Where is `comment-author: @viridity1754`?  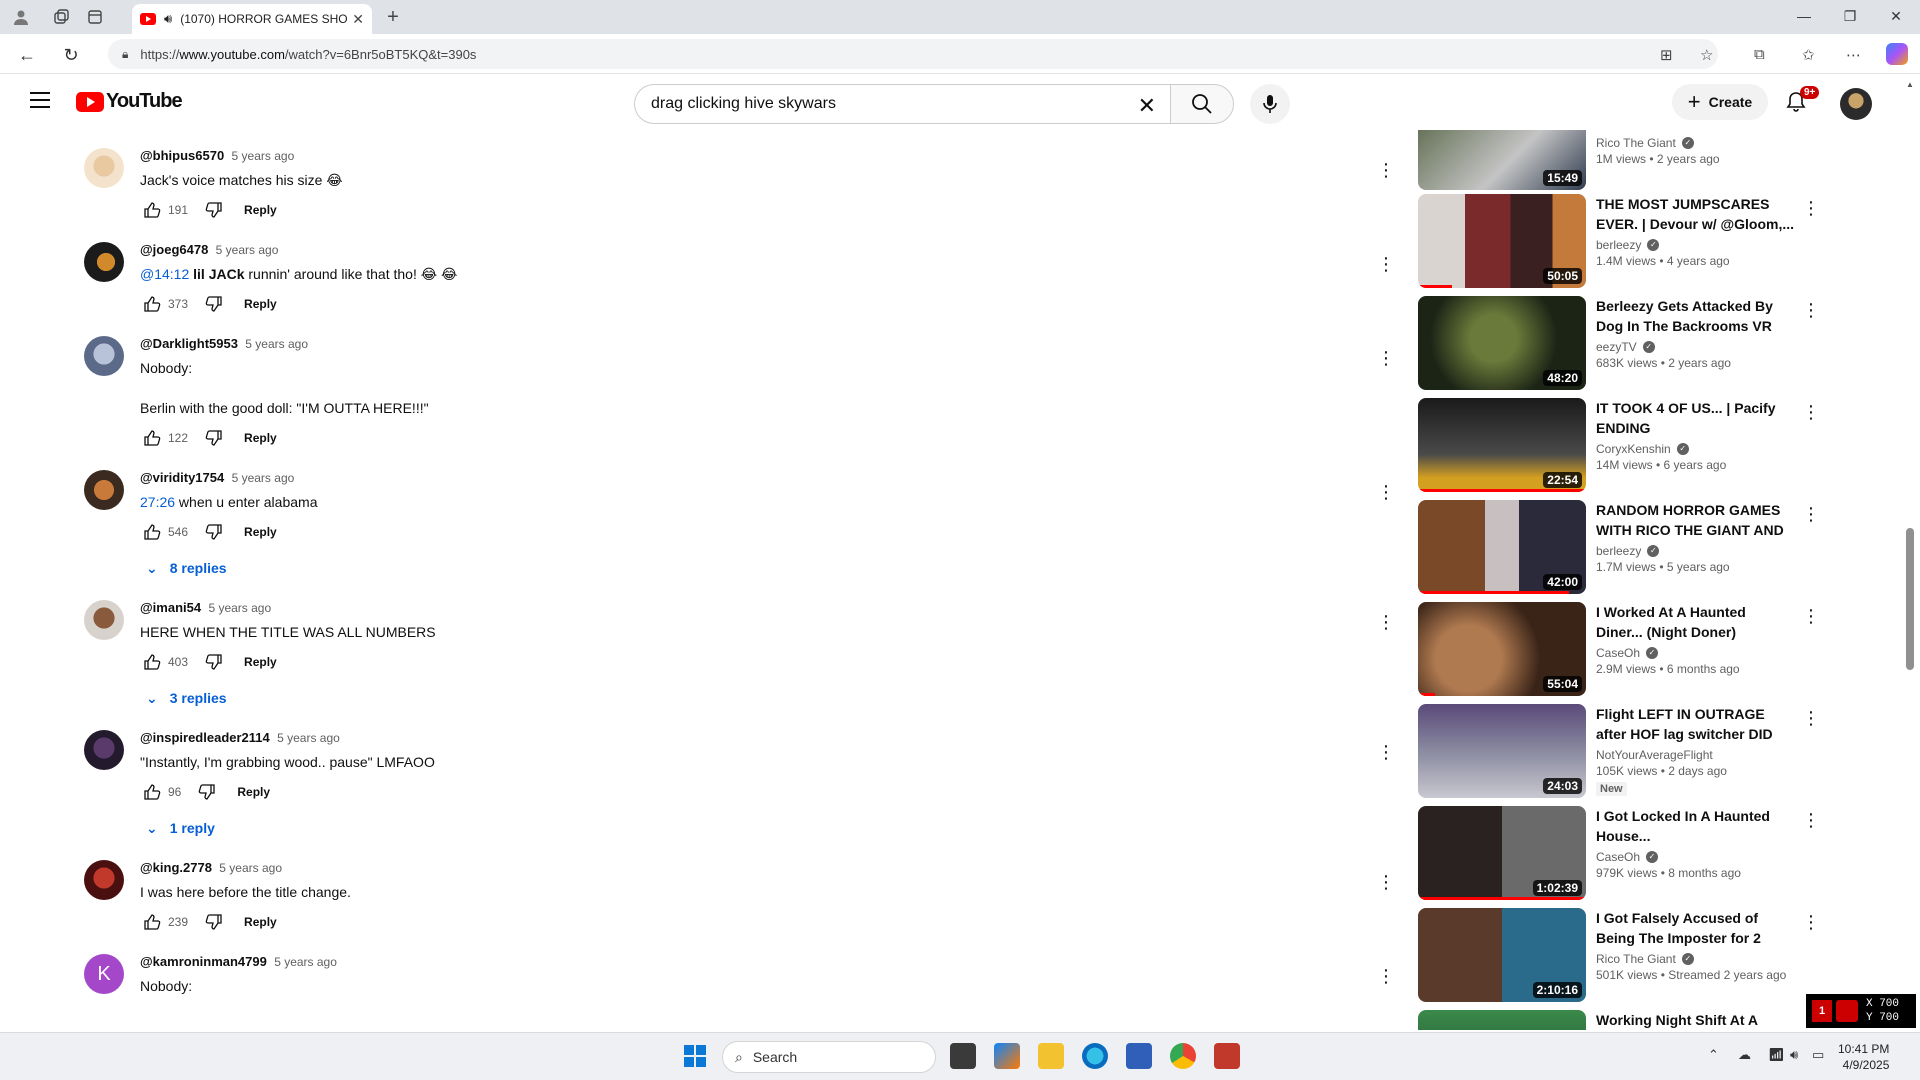 comment-author: @viridity1754 is located at coordinates (182, 477).